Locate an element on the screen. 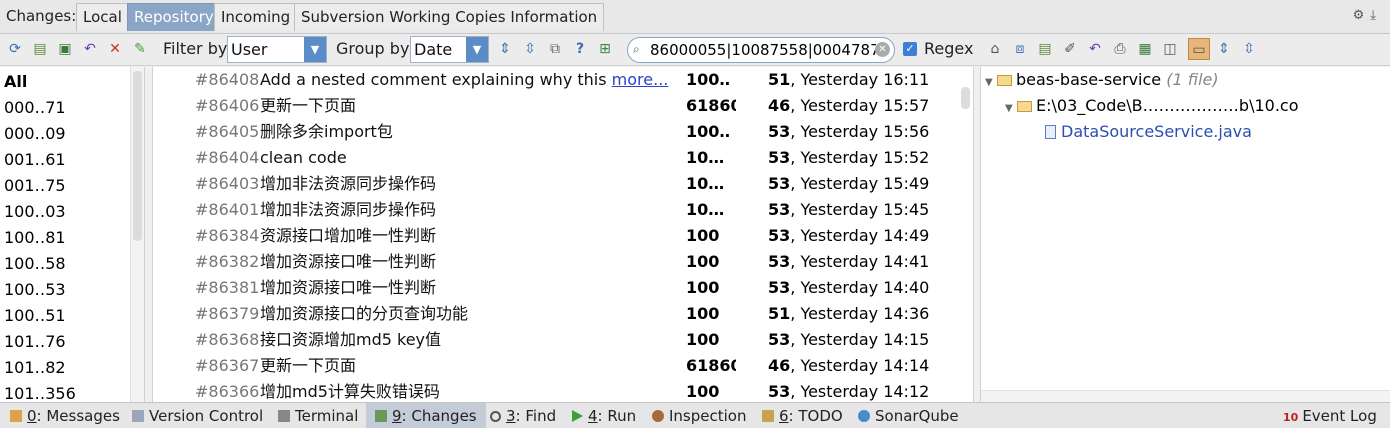 The width and height of the screenshot is (1390, 428). commit-revision: #86382 is located at coordinates (227, 261).